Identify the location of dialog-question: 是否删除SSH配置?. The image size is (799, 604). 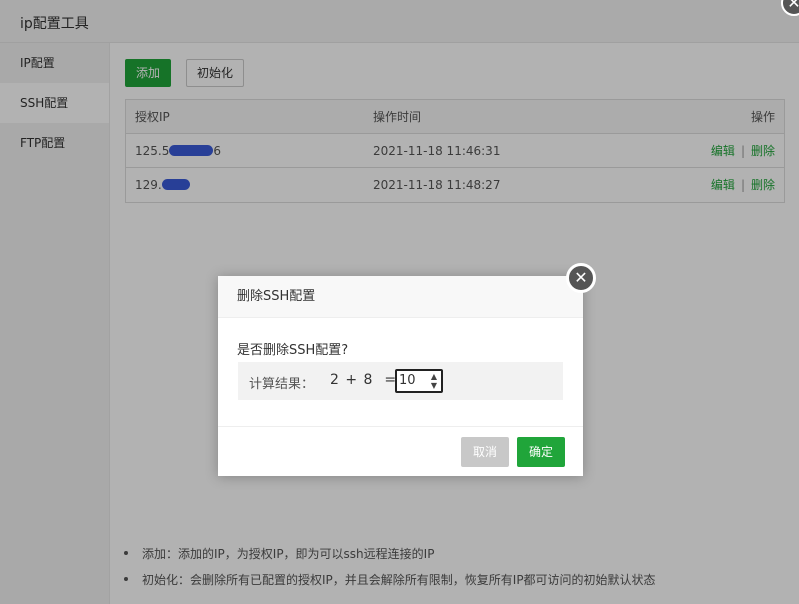
(293, 350).